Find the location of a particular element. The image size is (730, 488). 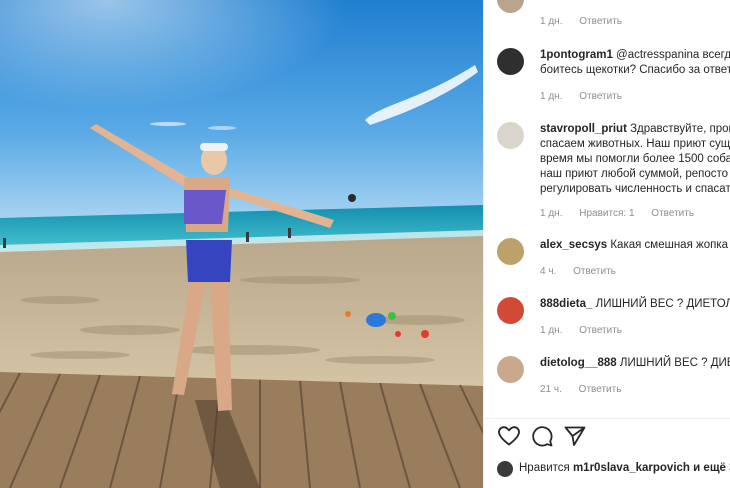

likes-row: Нравится m1r0slava_karpovich и ещё 3 is located at coordinates (613, 469).